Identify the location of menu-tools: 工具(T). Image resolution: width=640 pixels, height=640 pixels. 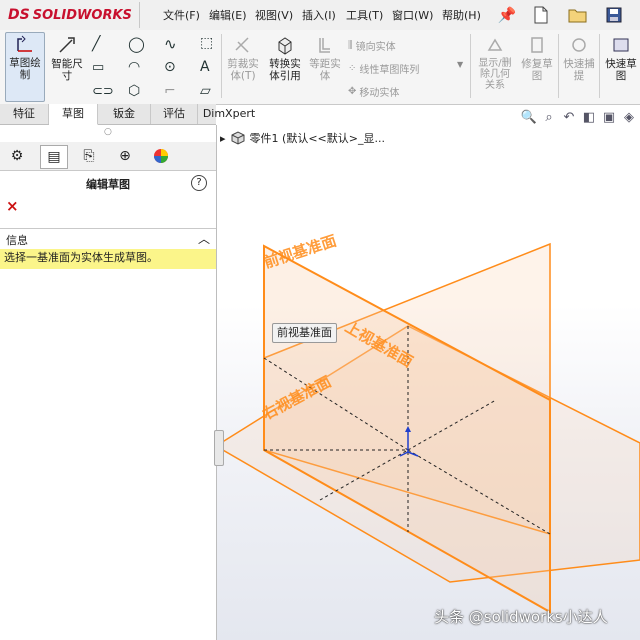
(364, 15).